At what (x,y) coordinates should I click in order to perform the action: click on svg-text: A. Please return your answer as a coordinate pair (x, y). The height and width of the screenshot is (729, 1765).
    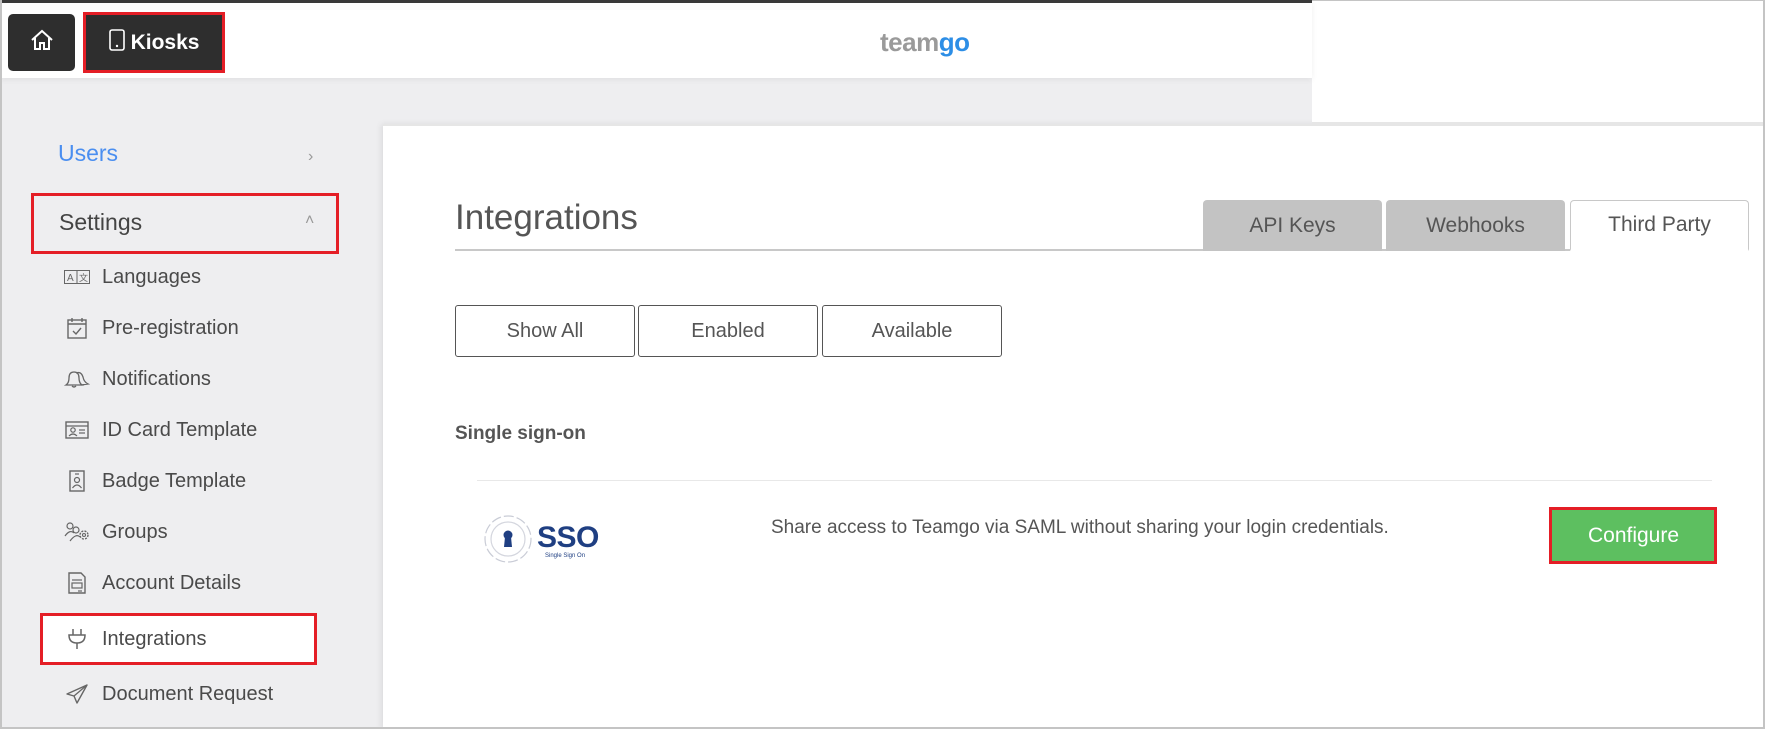
    Looking at the image, I should click on (70, 278).